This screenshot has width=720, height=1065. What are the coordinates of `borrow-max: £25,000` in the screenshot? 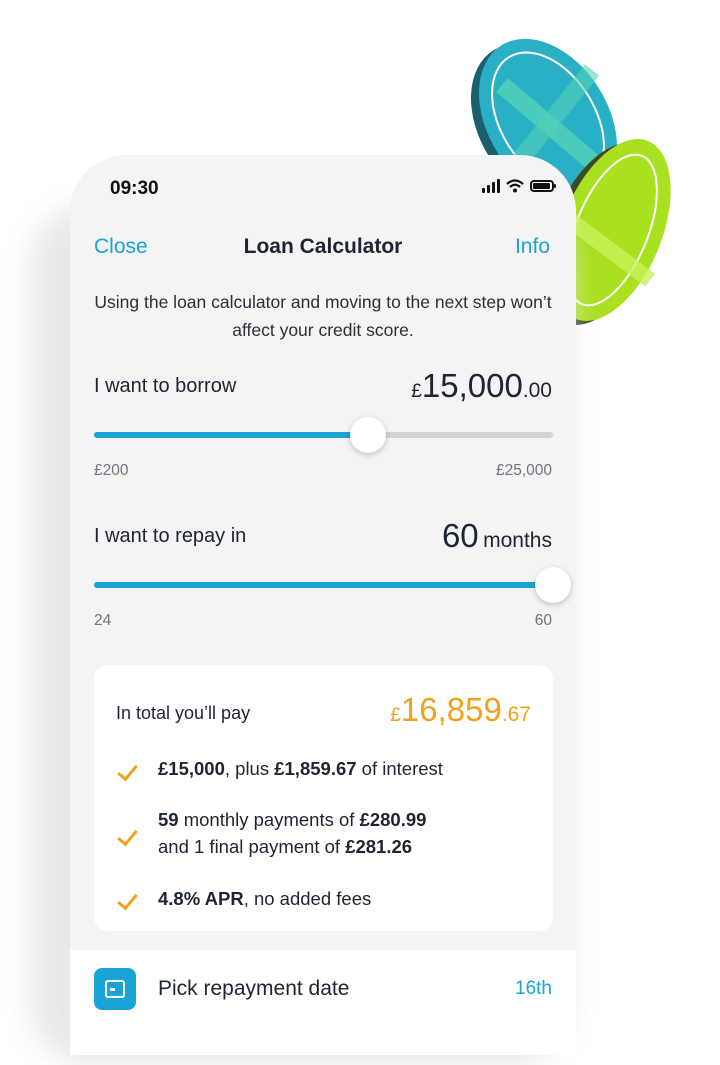 It's located at (523, 470).